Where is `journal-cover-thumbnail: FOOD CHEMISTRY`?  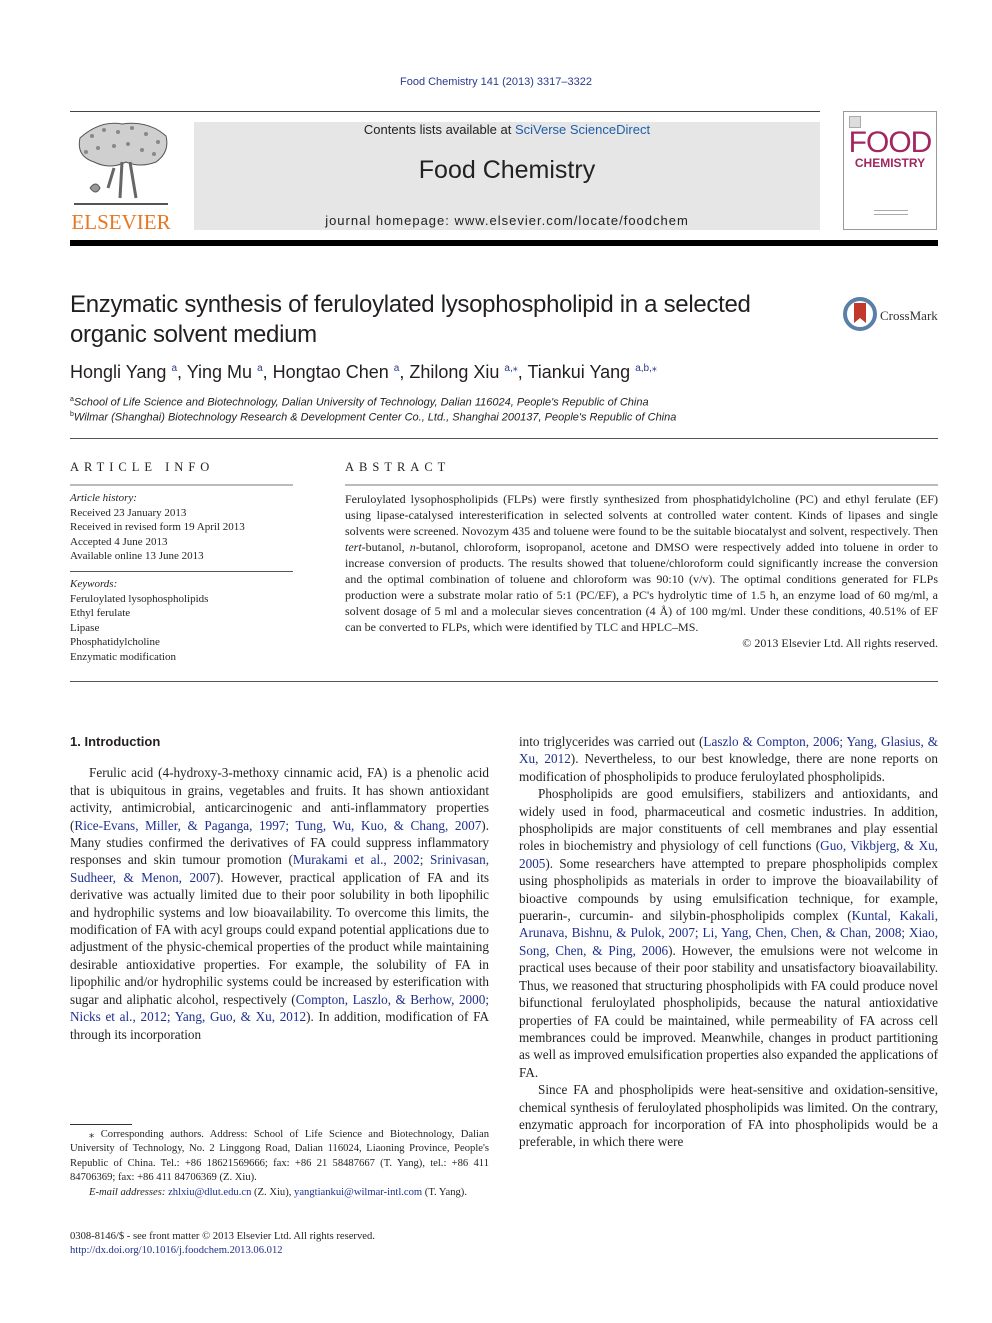 journal-cover-thumbnail: FOOD CHEMISTRY is located at coordinates (890, 170).